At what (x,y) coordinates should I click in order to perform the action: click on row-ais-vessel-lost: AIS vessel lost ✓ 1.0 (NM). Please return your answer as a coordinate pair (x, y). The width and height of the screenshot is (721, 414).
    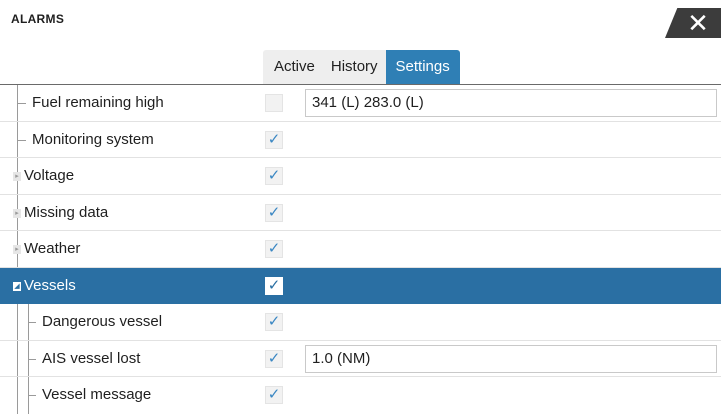
    Looking at the image, I should click on (360, 358).